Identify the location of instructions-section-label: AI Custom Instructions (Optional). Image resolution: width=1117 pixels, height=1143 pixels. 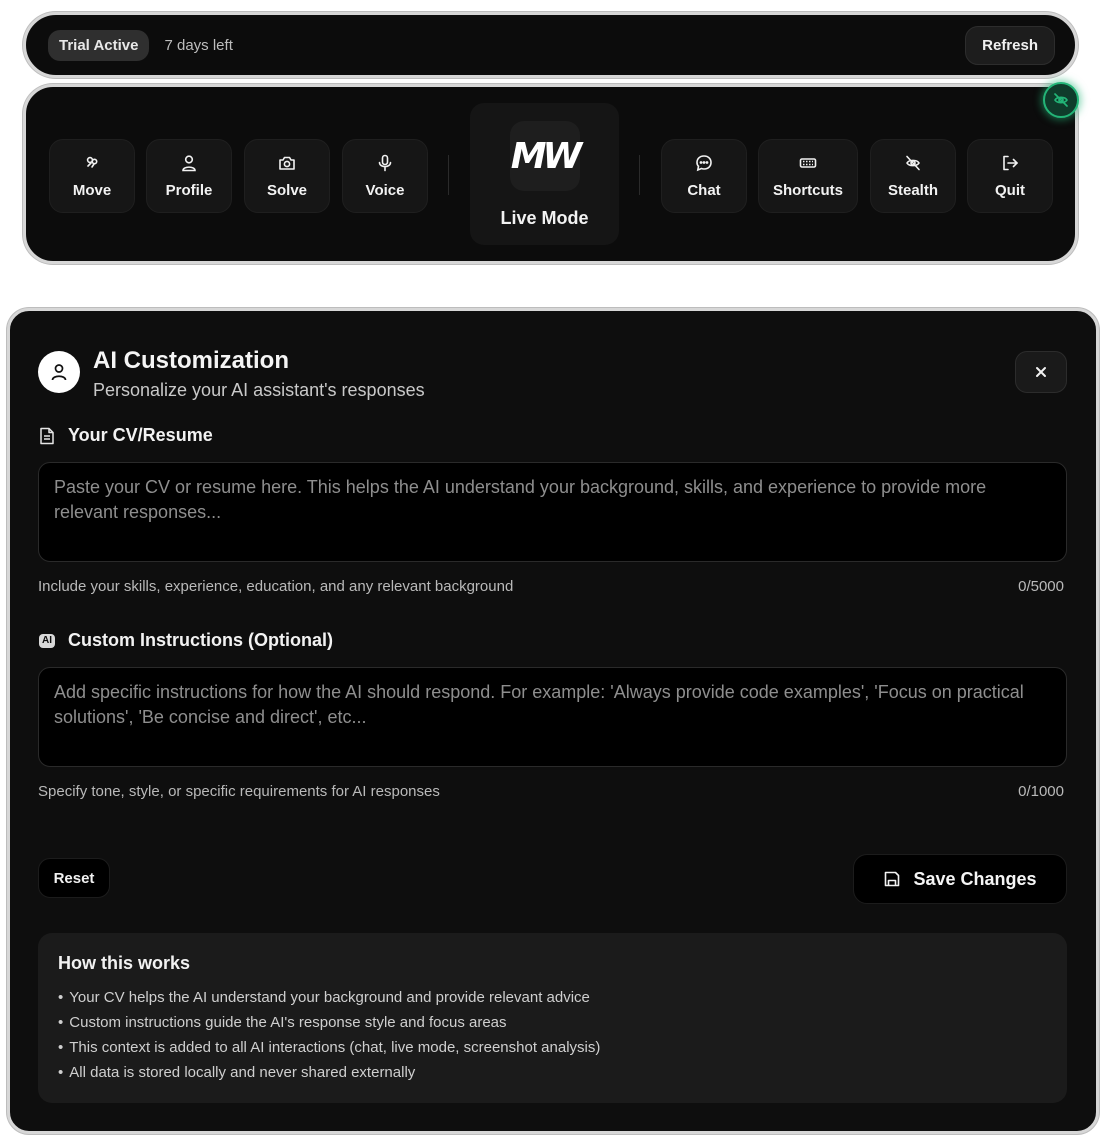
(185, 640).